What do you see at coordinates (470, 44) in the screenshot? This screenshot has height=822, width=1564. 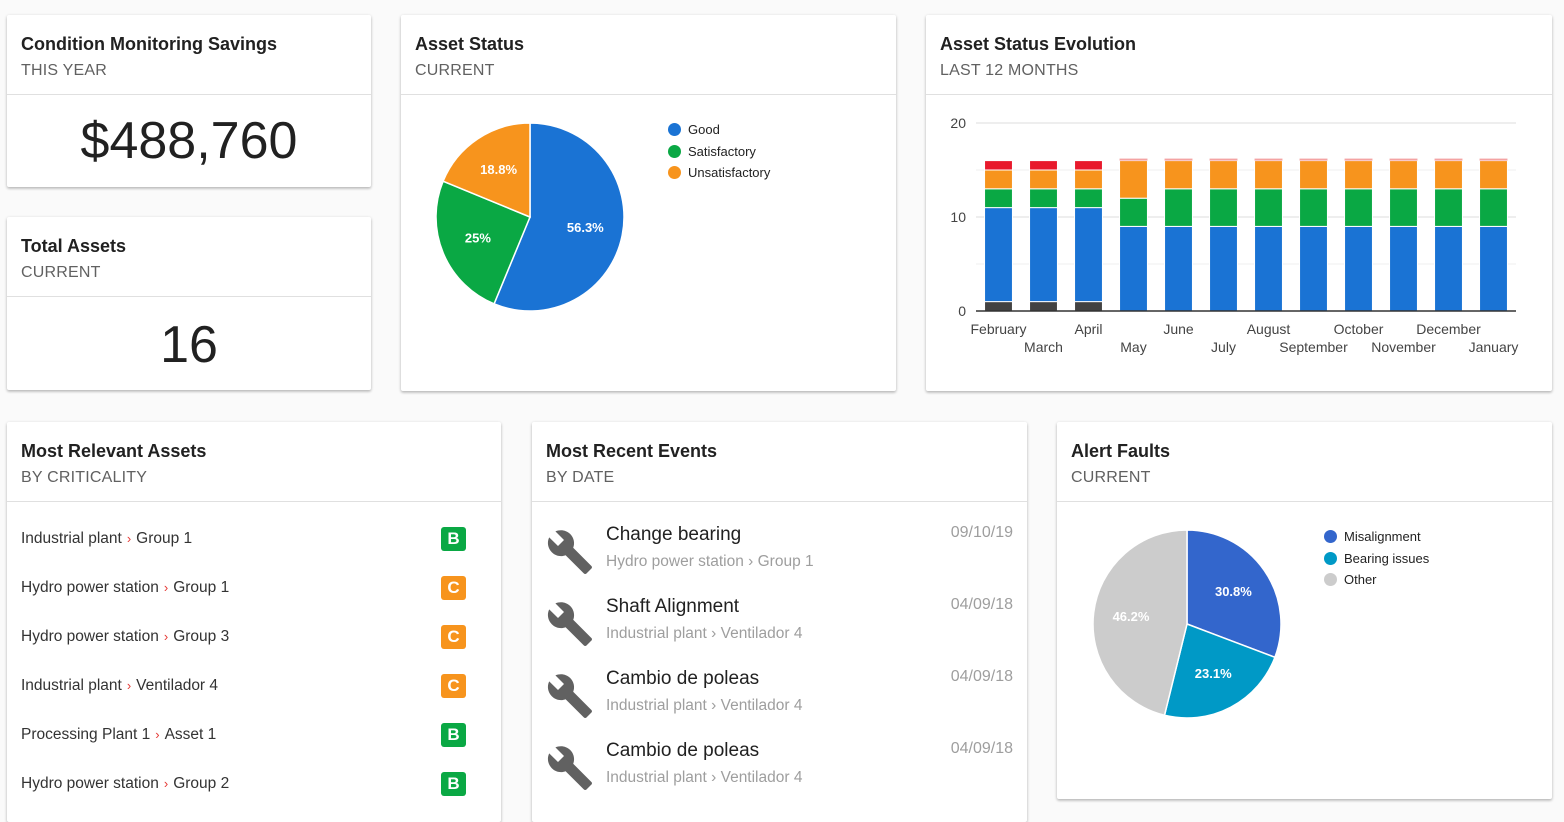 I see `card-title: Asset Status` at bounding box center [470, 44].